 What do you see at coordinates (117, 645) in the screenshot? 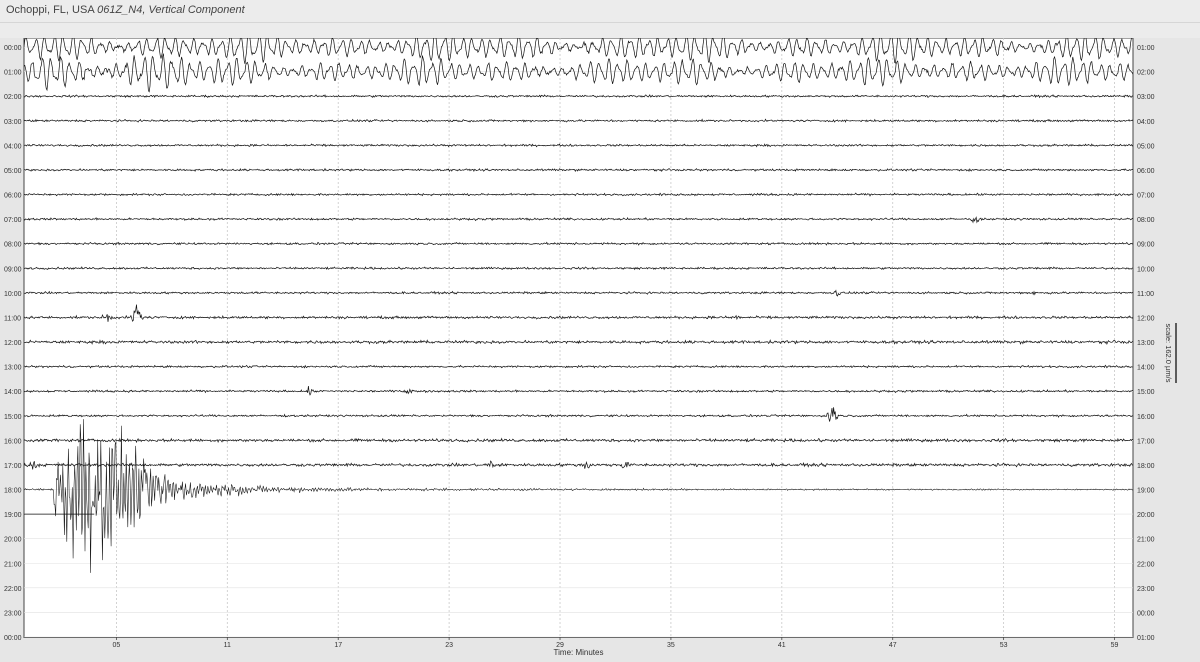
I see `x-tick-label: 05` at bounding box center [117, 645].